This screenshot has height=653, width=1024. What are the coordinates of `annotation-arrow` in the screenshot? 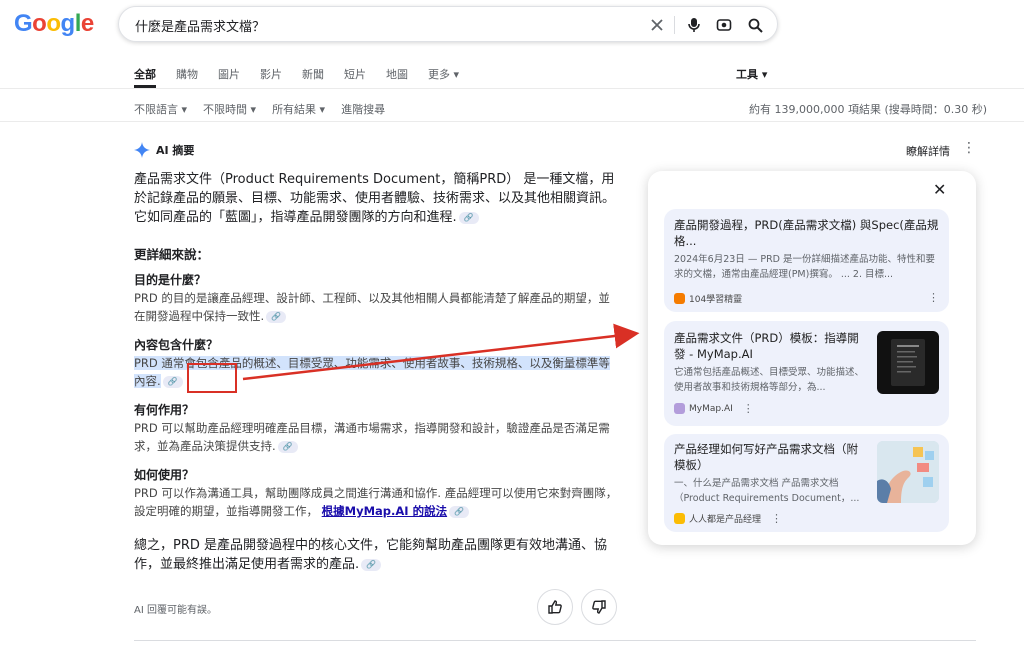 It's located at (441, 352).